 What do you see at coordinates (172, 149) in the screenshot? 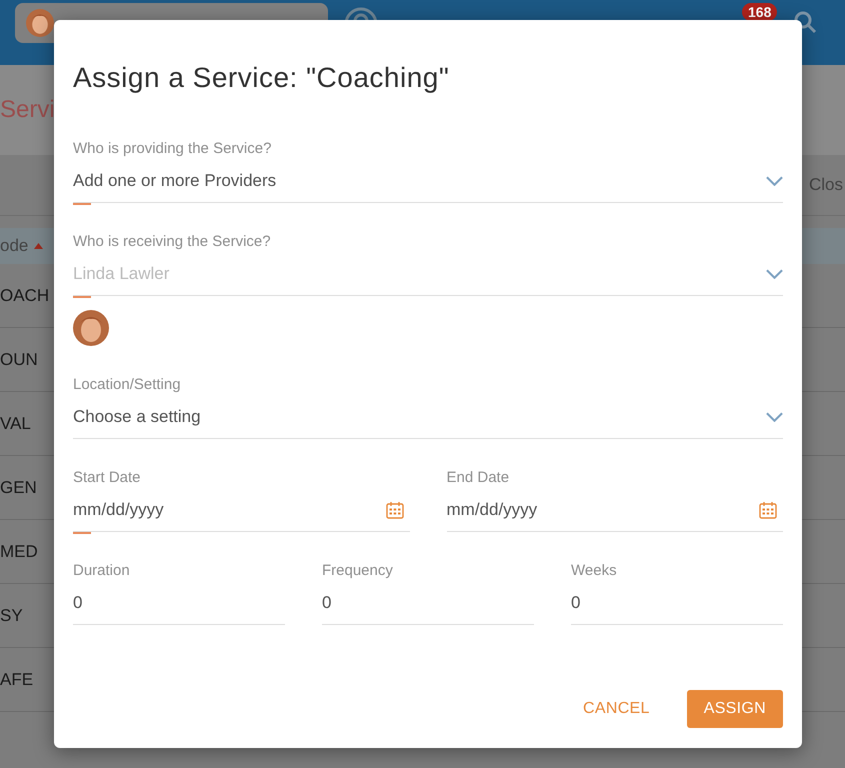
I see `field-label: Who is providing the Service?` at bounding box center [172, 149].